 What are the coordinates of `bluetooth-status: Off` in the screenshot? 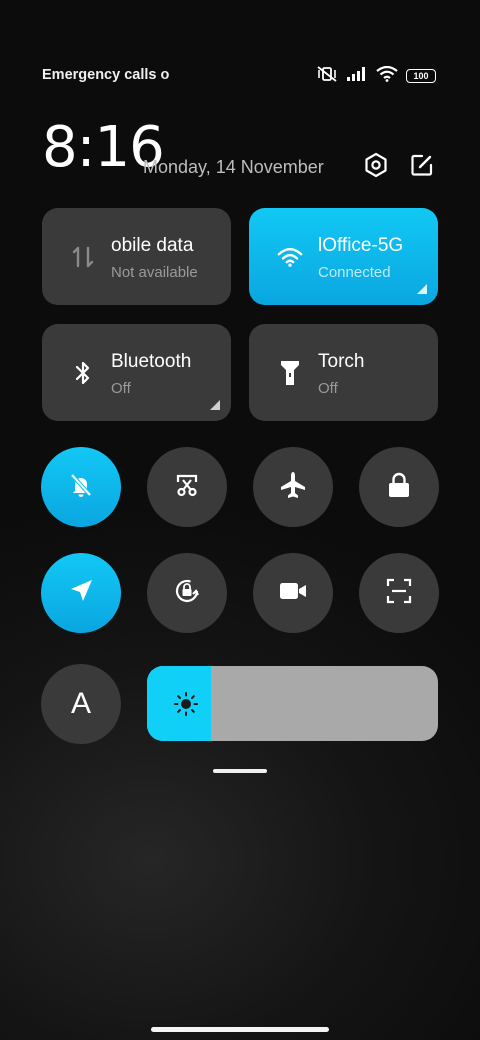 It's located at (121, 388).